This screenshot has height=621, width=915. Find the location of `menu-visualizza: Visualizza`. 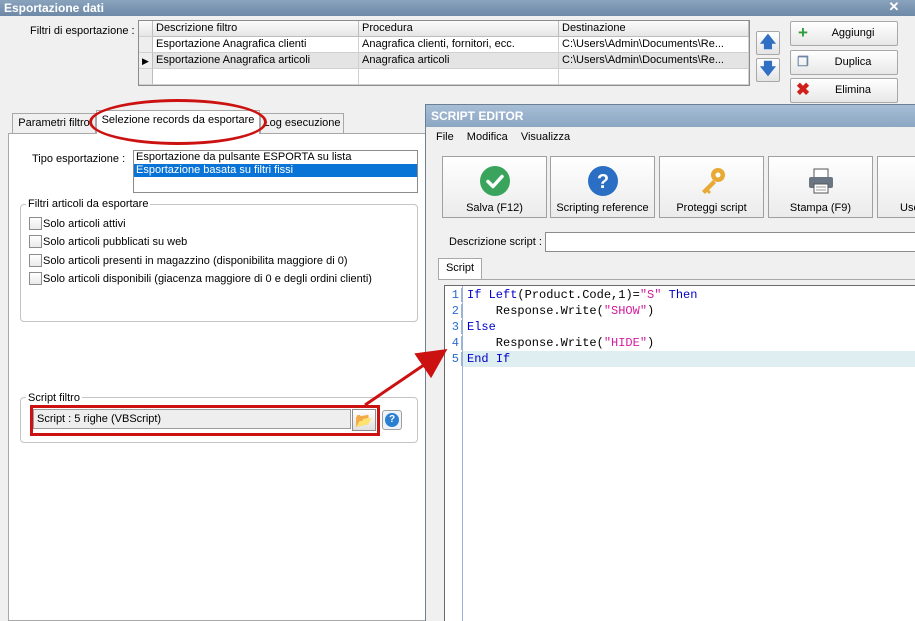

menu-visualizza: Visualizza is located at coordinates (545, 137).